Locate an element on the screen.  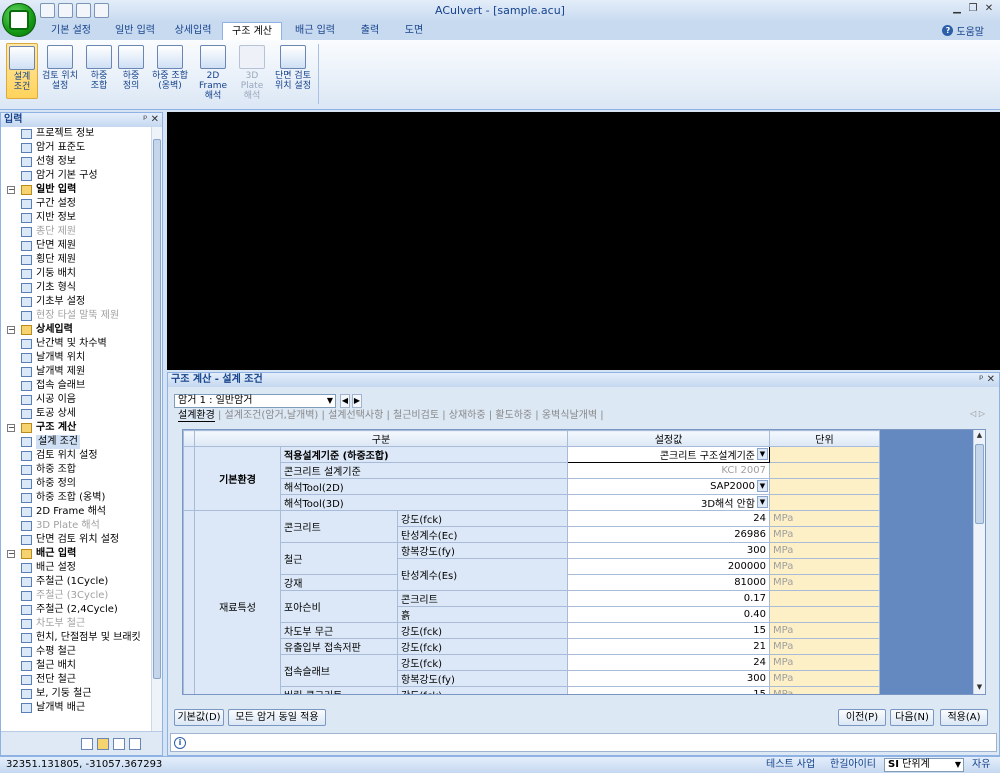
tab-detail-input: 상세입력 is located at coordinates (193, 31).